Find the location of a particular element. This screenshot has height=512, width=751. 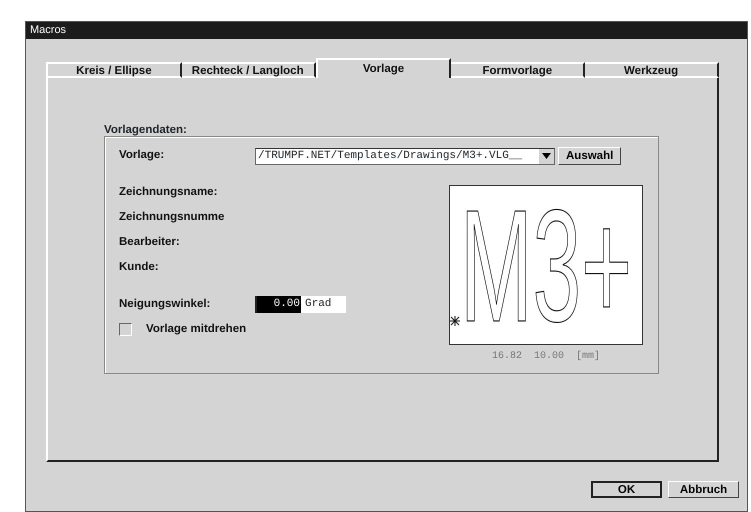

select-button: Auswahl is located at coordinates (590, 156).